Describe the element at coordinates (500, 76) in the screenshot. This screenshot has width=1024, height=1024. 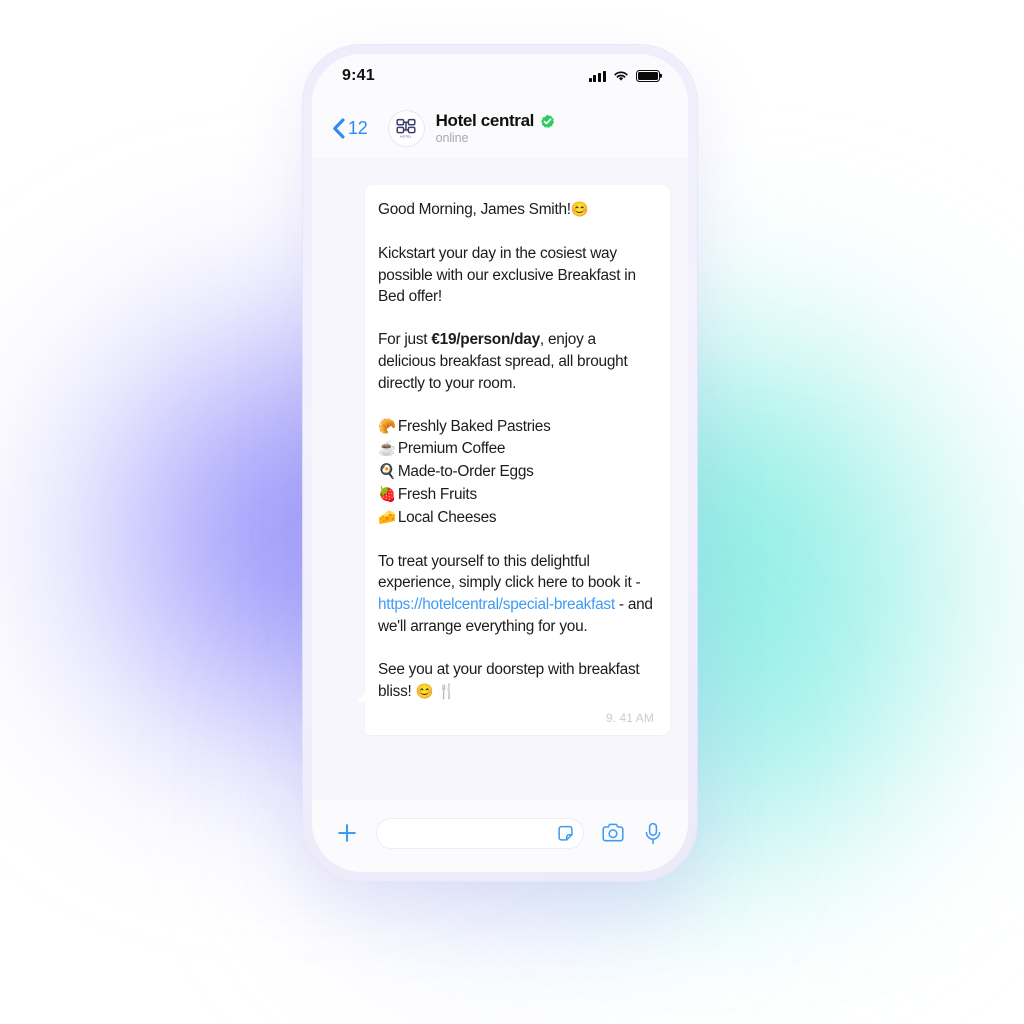
I see `status-bar: 9:41` at that location.